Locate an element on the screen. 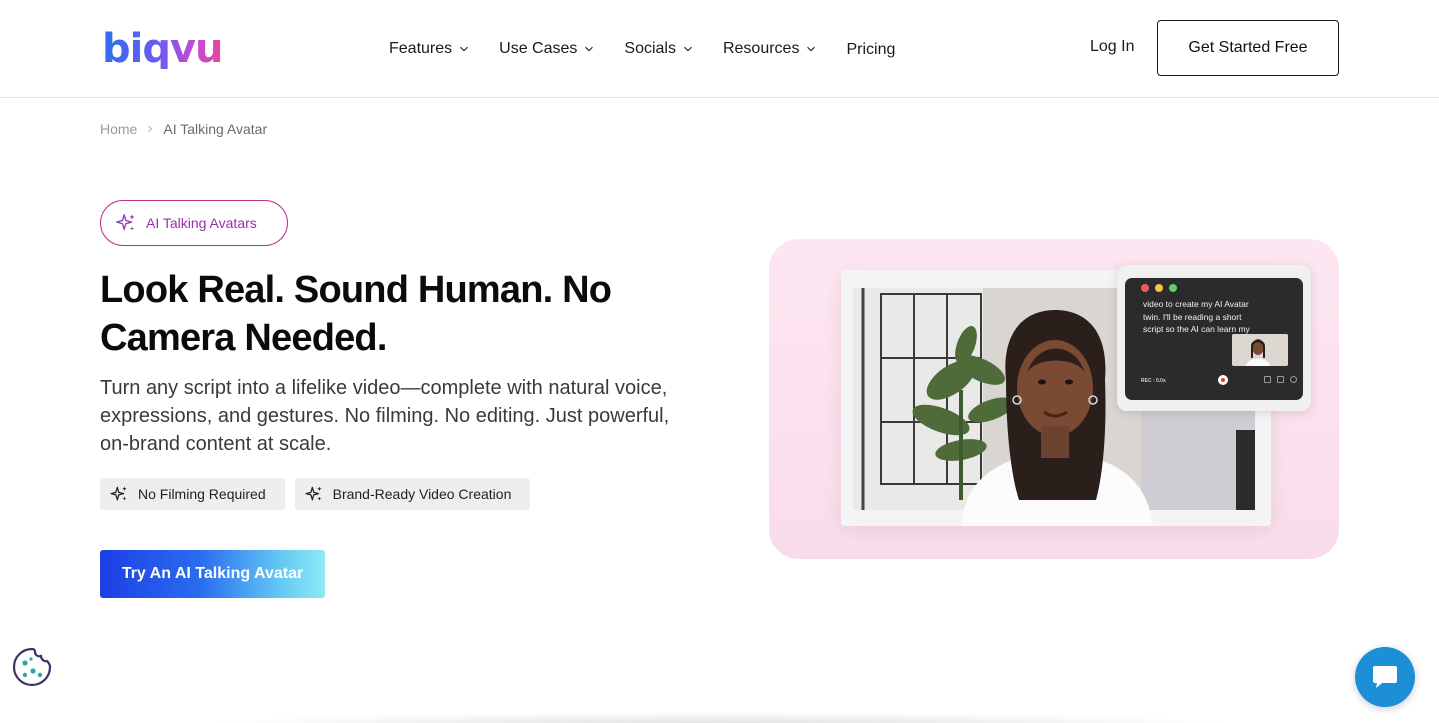 The height and width of the screenshot is (723, 1439). window-minimize-dot is located at coordinates (1159, 288).